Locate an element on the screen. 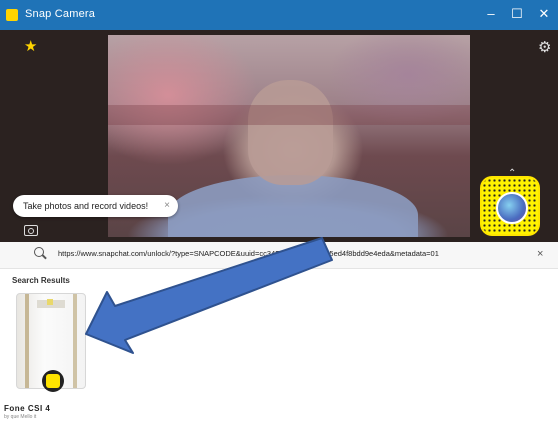 The image size is (558, 440). preview-person-head is located at coordinates (290, 132).